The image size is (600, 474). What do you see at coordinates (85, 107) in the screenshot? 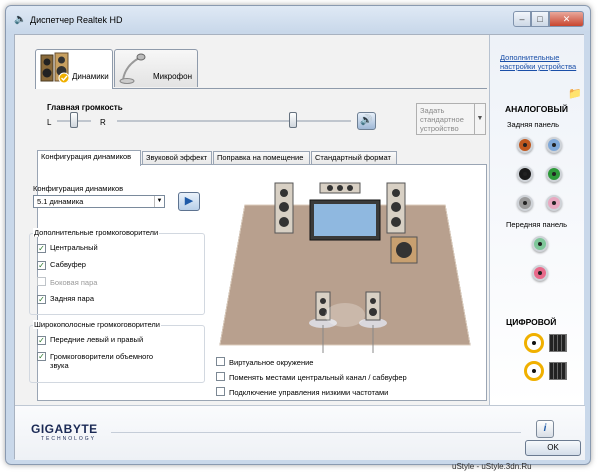
I see `main-volume-label: Главная громкость` at bounding box center [85, 107].